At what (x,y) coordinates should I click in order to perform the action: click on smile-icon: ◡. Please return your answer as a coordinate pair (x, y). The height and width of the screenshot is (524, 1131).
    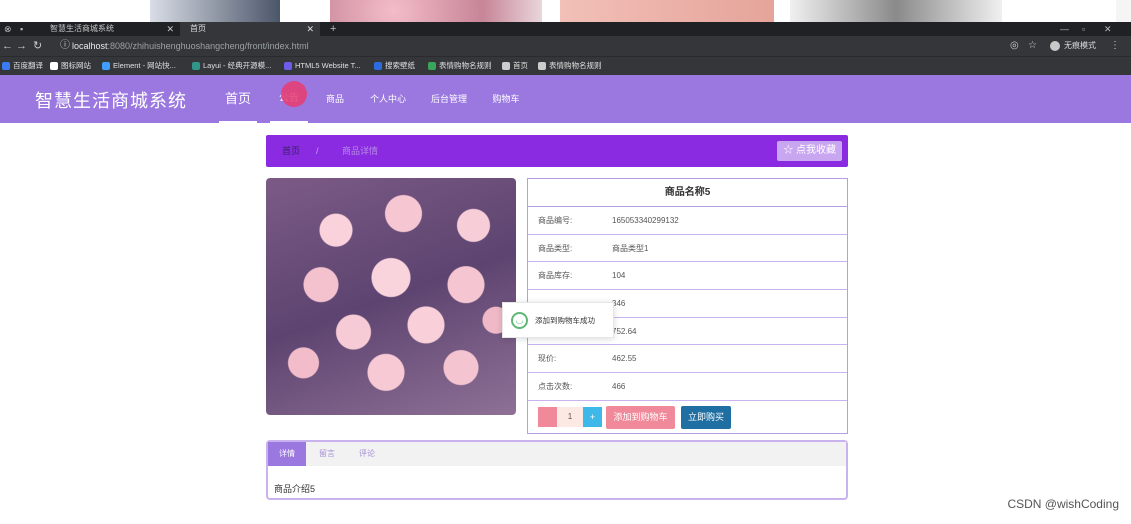
    Looking at the image, I should click on (519, 320).